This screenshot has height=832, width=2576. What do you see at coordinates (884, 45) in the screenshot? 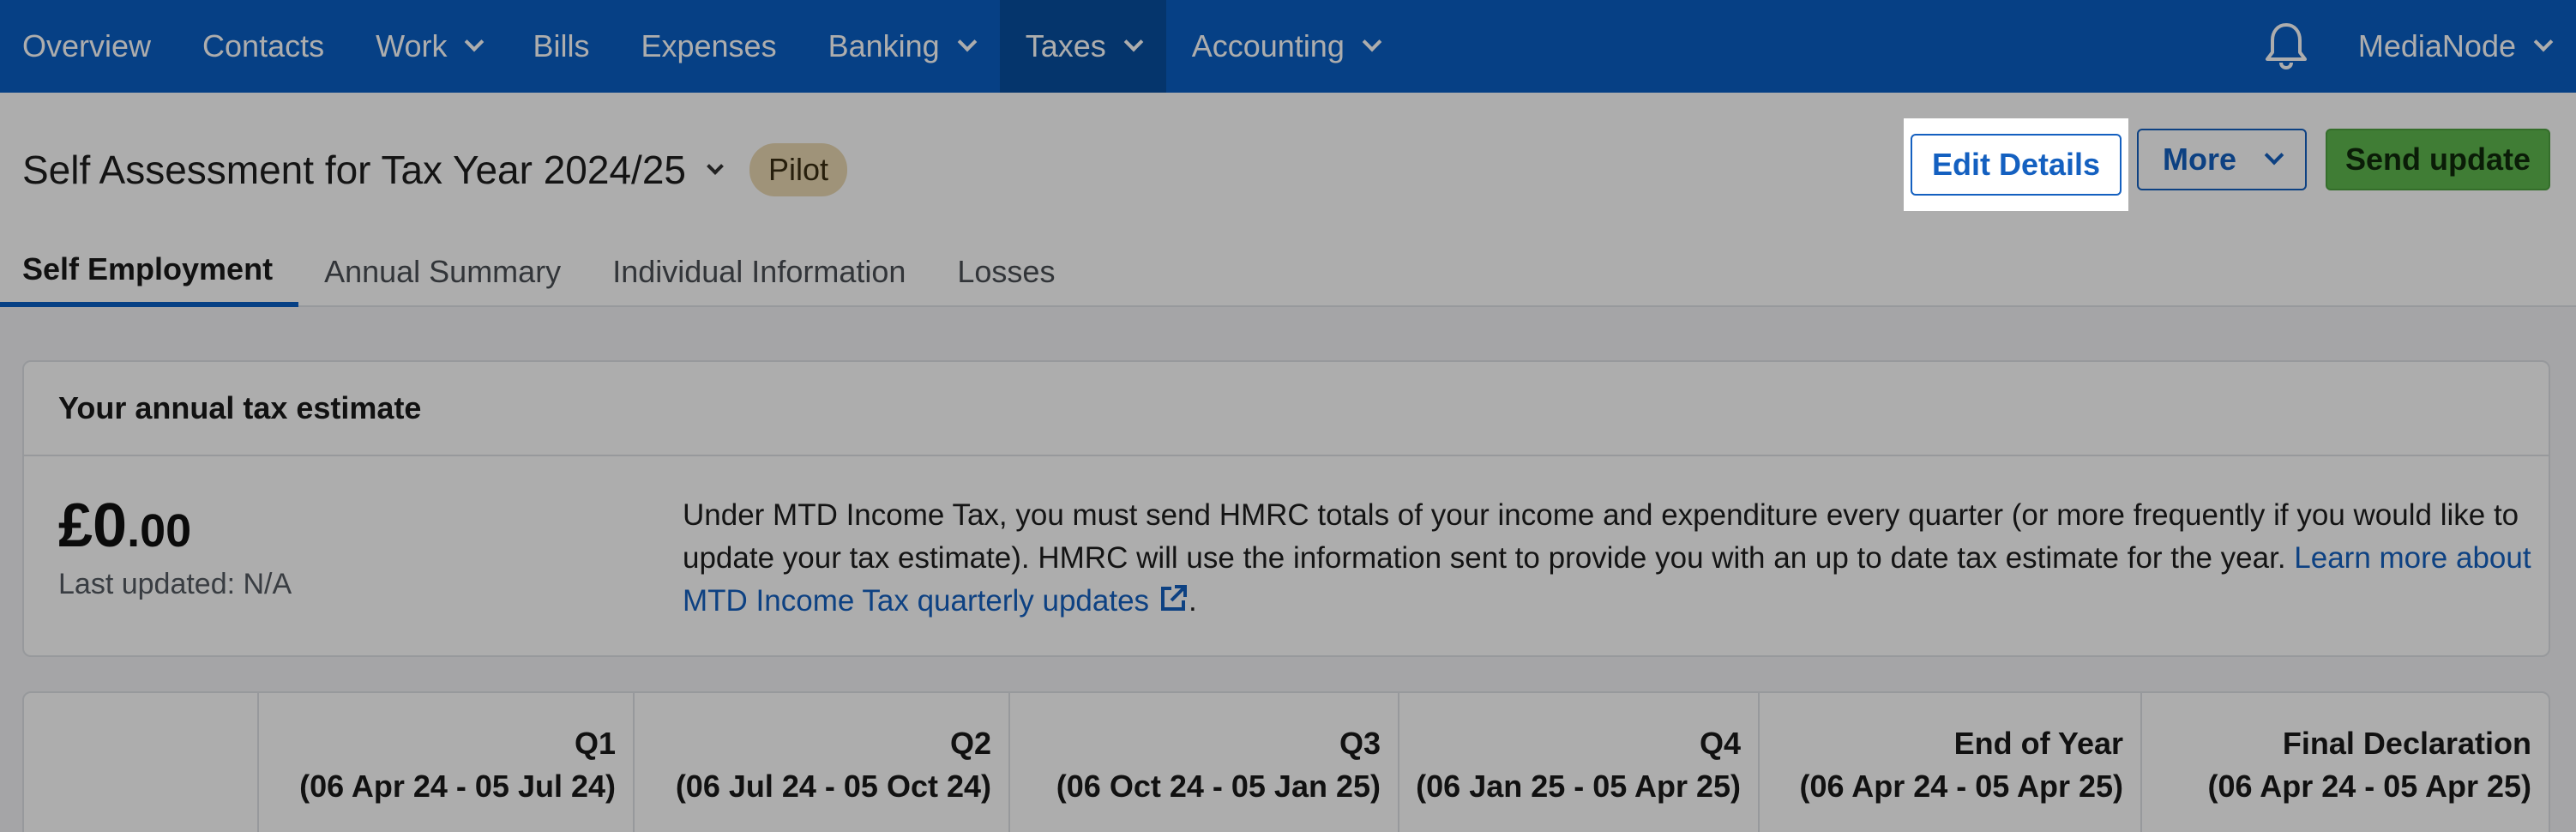
I see `nav-label: Banking` at bounding box center [884, 45].